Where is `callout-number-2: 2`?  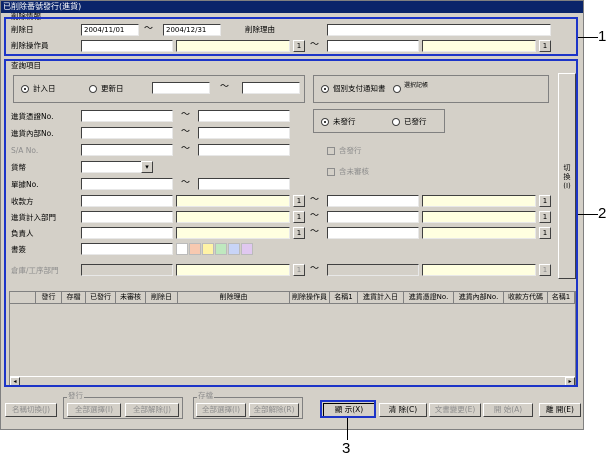 callout-number-2: 2 is located at coordinates (602, 213).